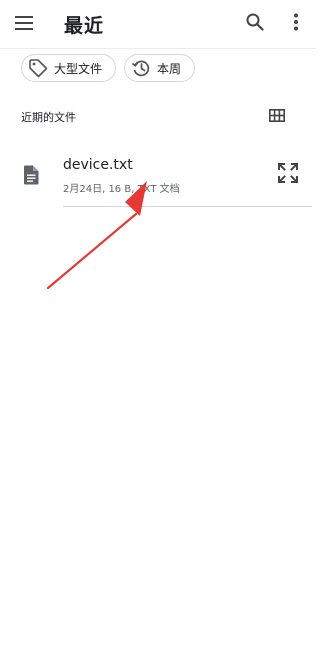 This screenshot has height=667, width=320. I want to click on document-icon, so click(31, 175).